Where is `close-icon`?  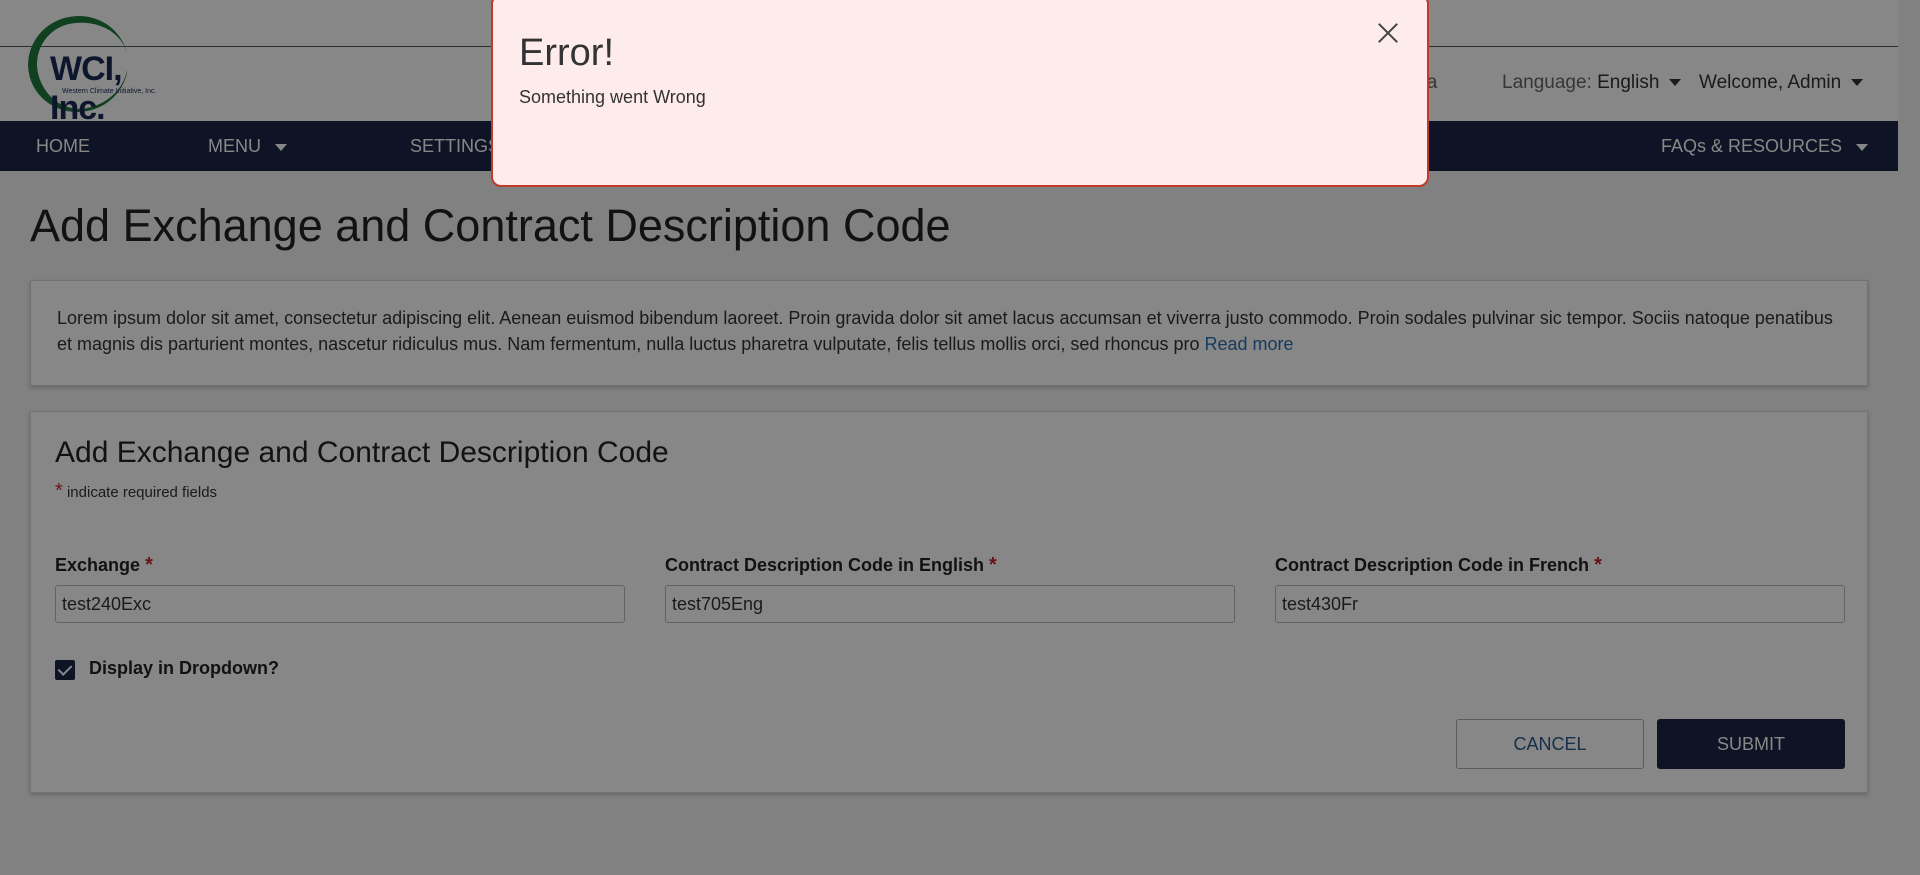 close-icon is located at coordinates (1388, 33).